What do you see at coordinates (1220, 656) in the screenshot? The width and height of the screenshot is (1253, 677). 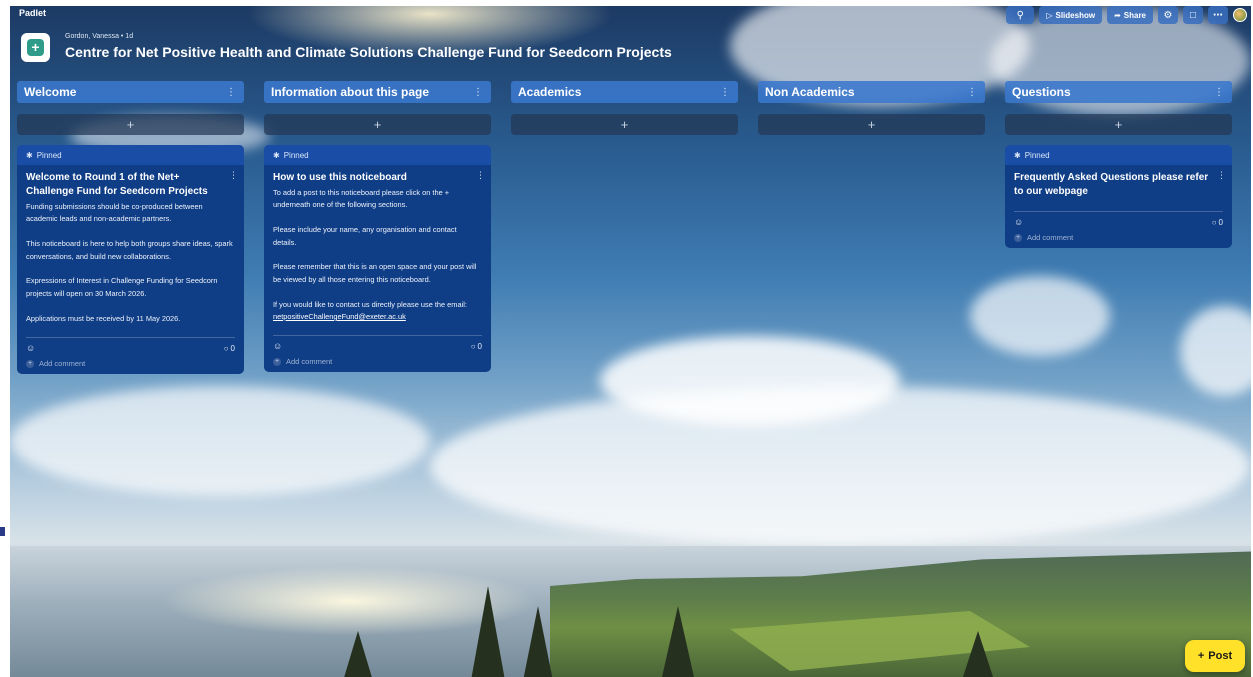 I see `new-post-label: Post` at bounding box center [1220, 656].